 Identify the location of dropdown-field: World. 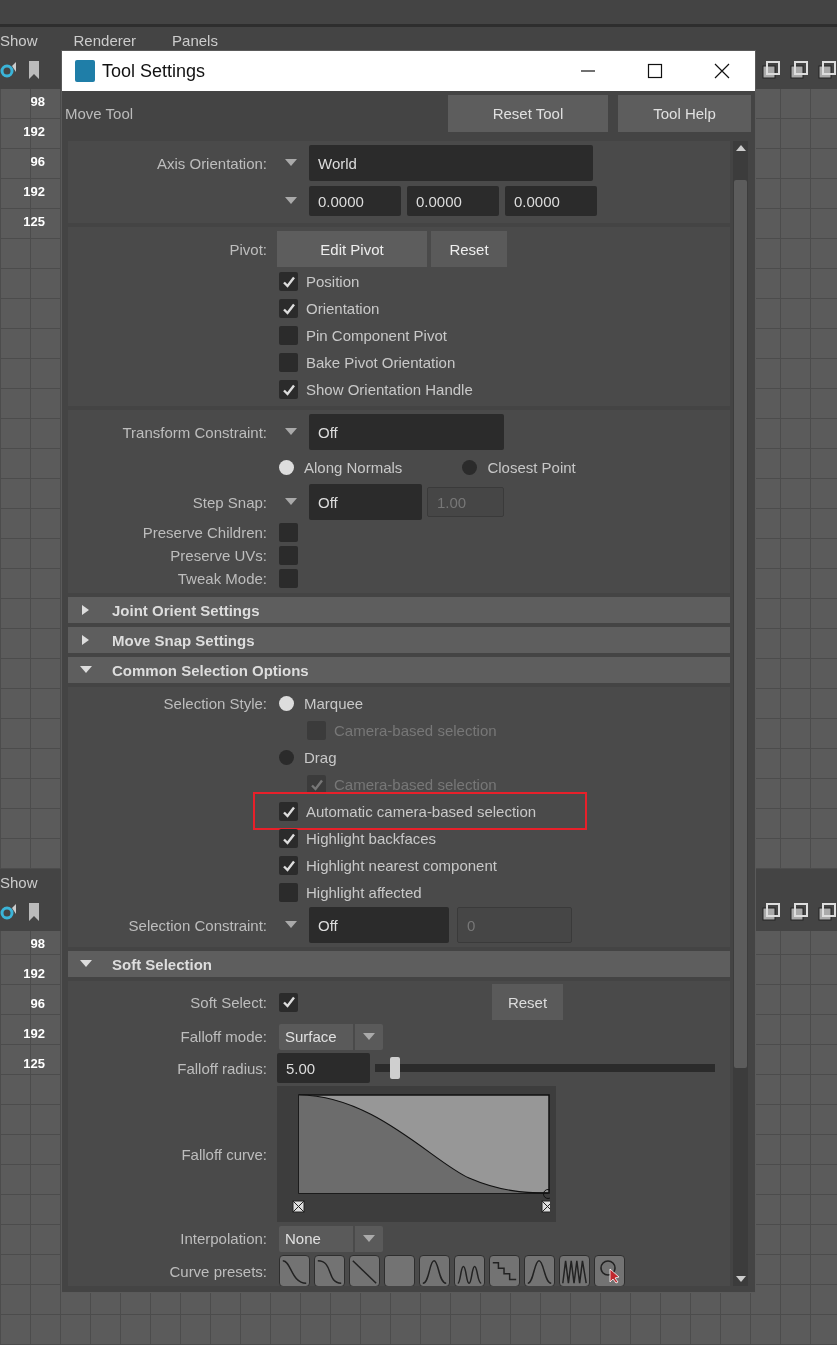
(451, 163).